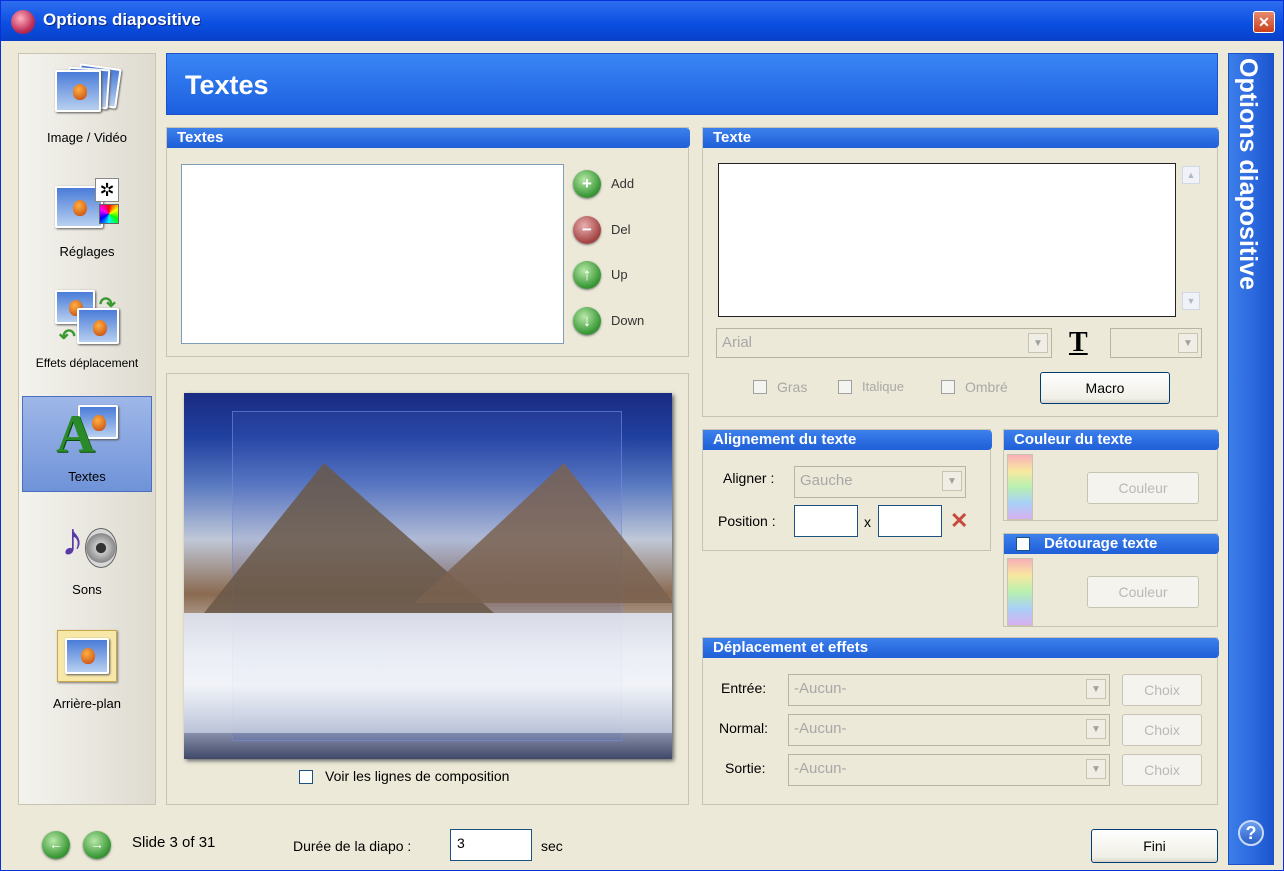 The width and height of the screenshot is (1284, 871). I want to click on italic-label: Italique, so click(883, 386).